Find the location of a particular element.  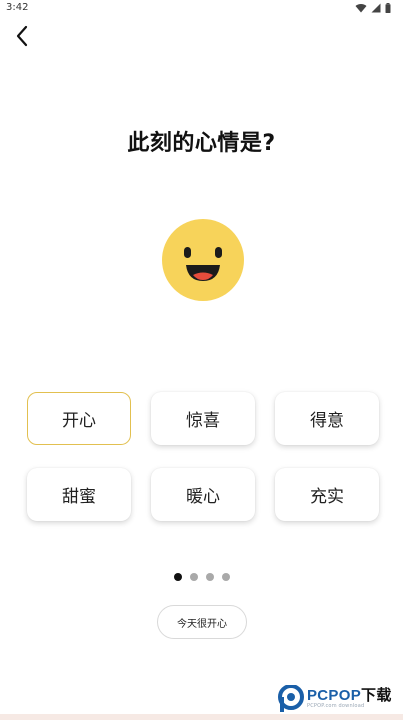

watermark-subtext: PCPOP.com download is located at coordinates (336, 706).